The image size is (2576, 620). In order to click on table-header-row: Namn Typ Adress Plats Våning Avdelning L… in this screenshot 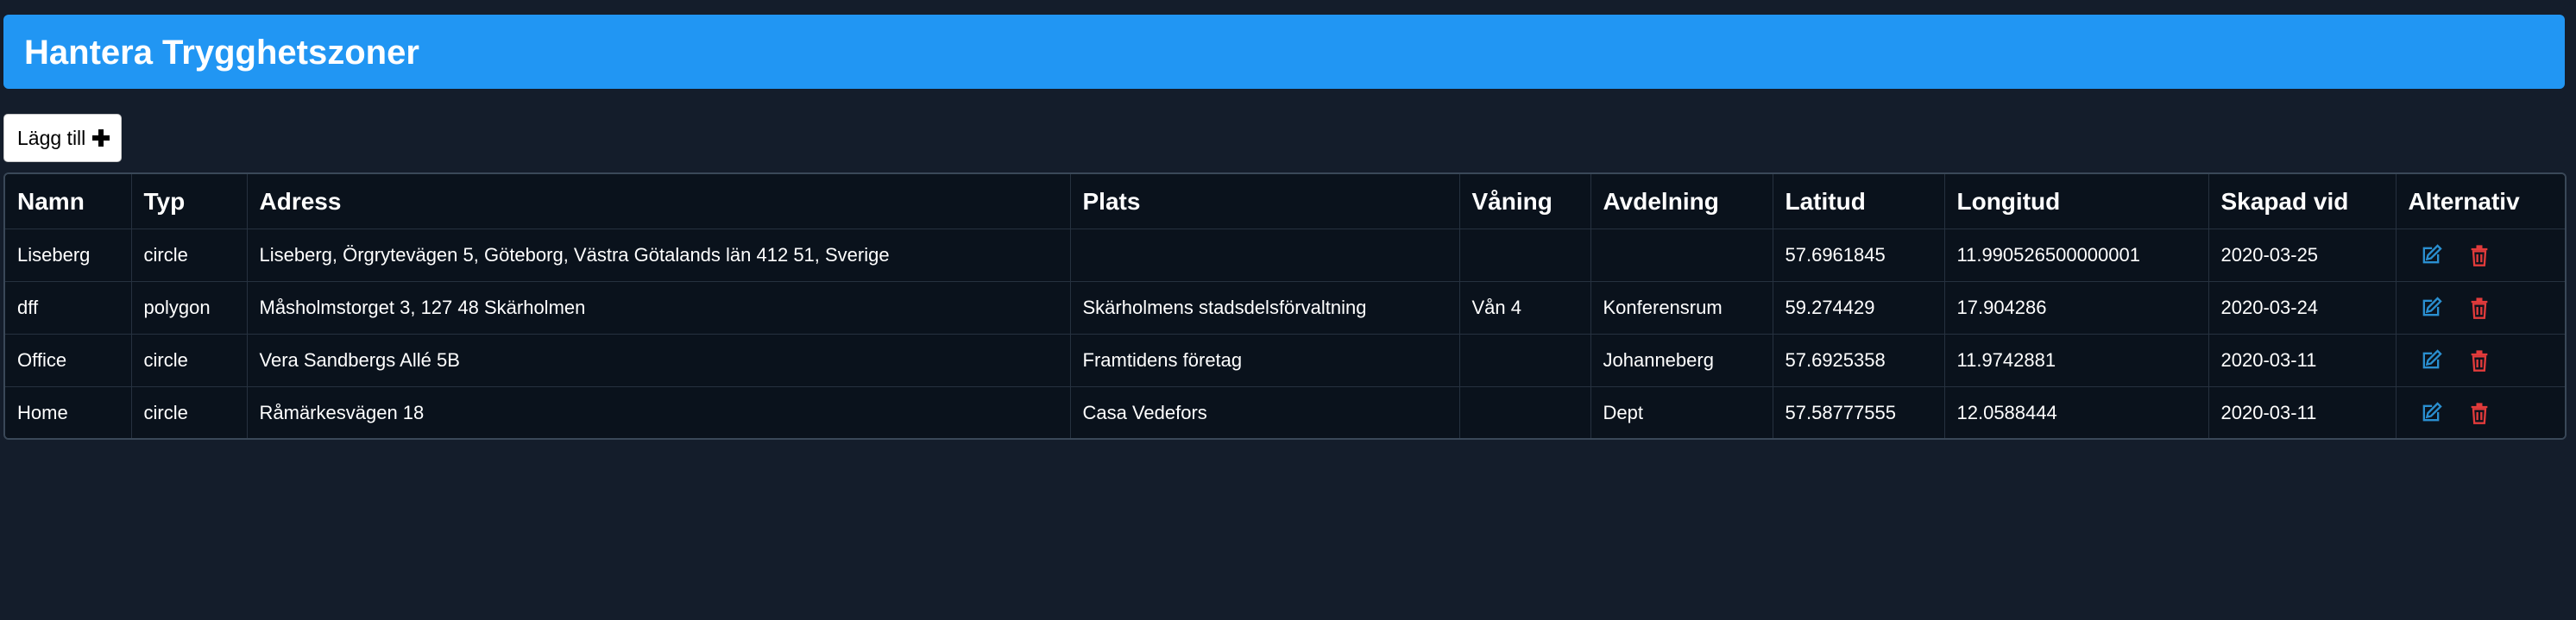, I will do `click(1285, 201)`.